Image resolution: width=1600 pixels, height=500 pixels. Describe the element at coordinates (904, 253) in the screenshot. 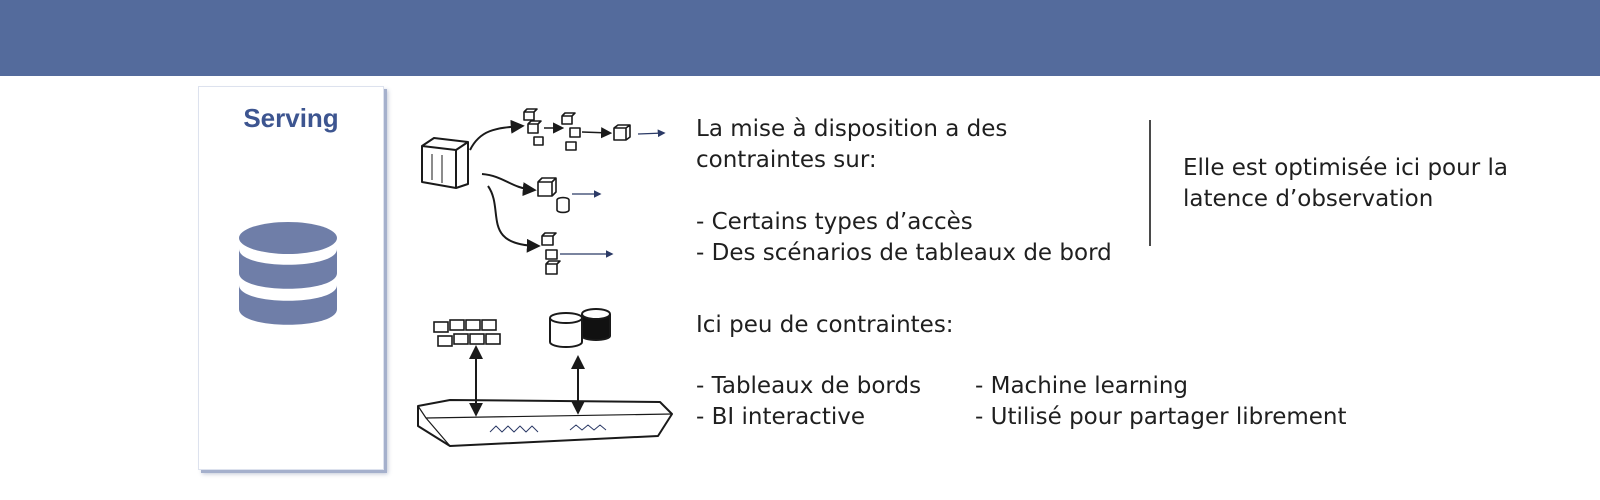

I see `serving-constraint-item-2: - Des scénarios de tableaux de bord` at that location.